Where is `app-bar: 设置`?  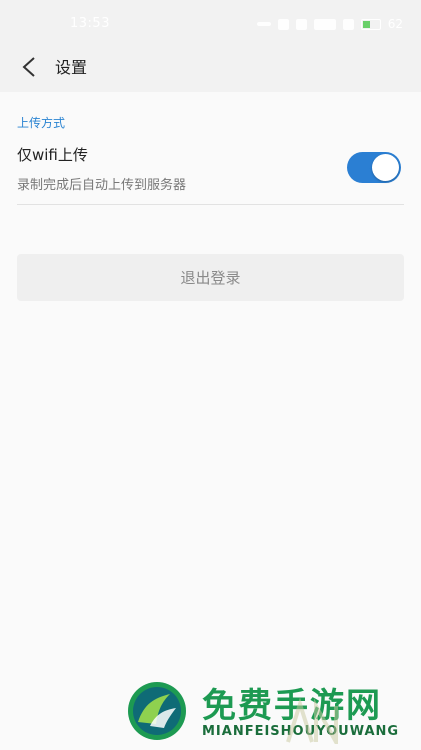 app-bar: 设置 is located at coordinates (210, 66).